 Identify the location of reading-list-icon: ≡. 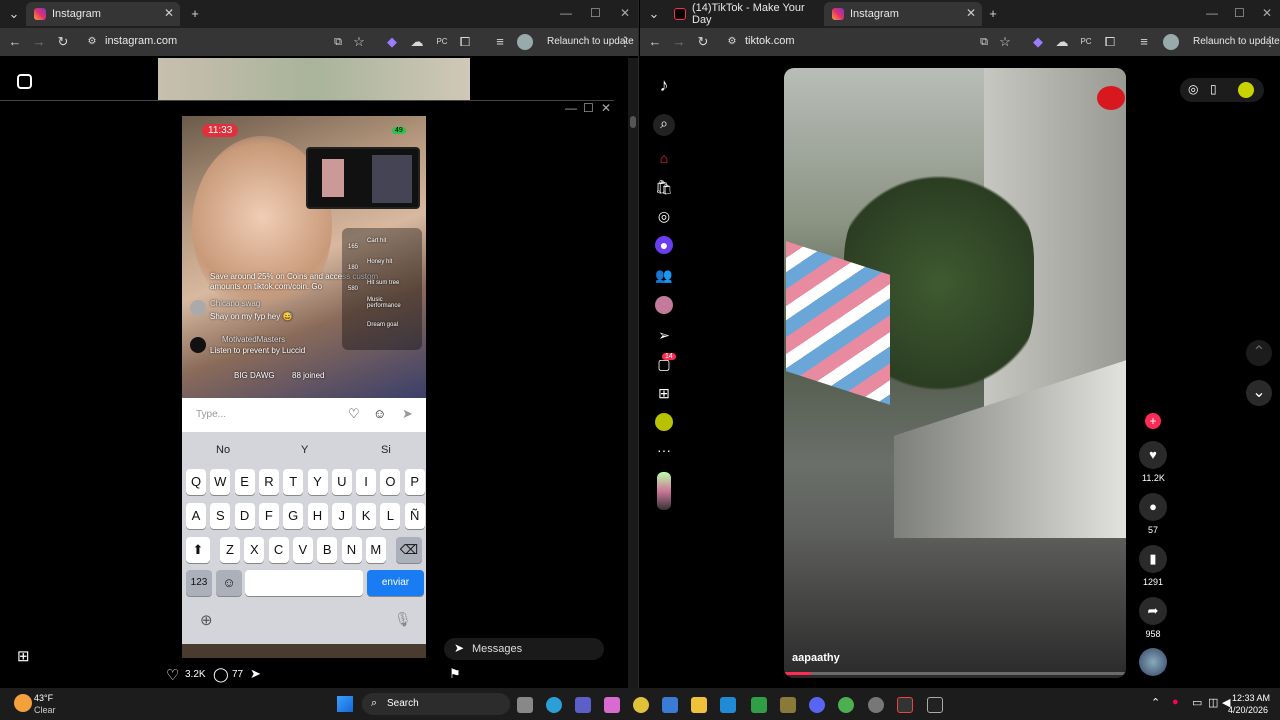
(1144, 42).